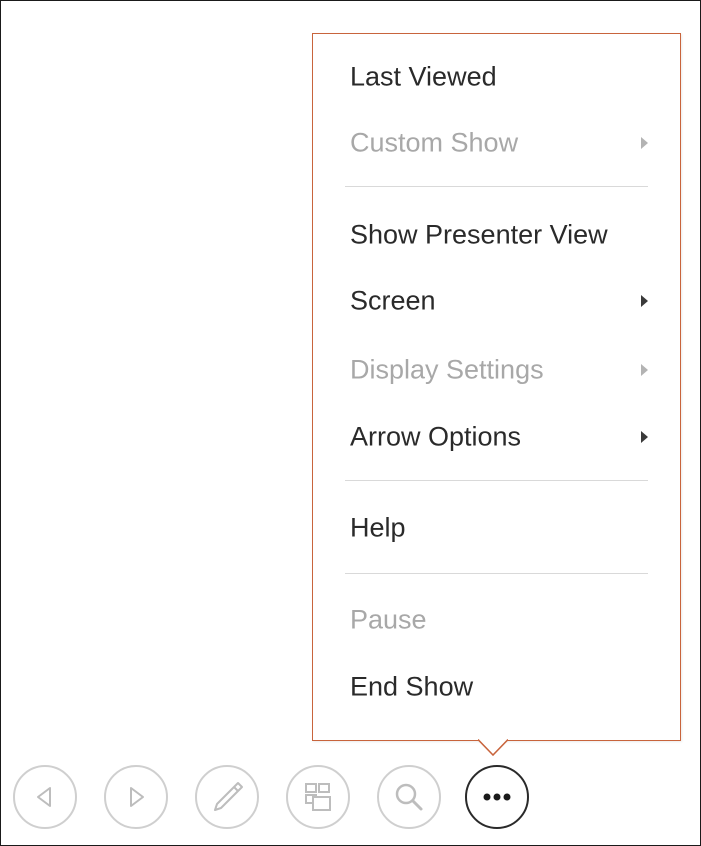 This screenshot has width=701, height=846. What do you see at coordinates (393, 300) in the screenshot?
I see `menu-item-label: Screen` at bounding box center [393, 300].